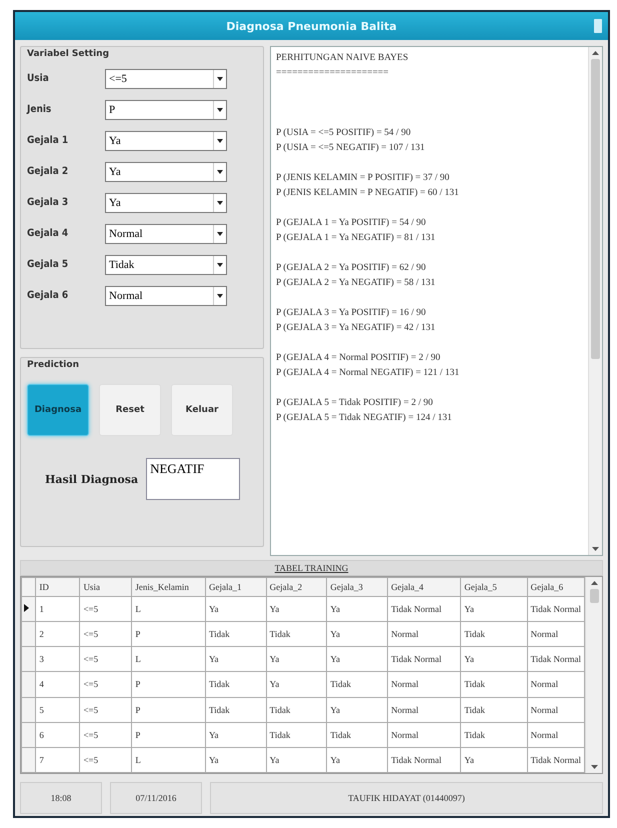 The image size is (617, 828). Describe the element at coordinates (351, 313) in the screenshot. I see `calculation-line: P (GEJALA 3 = Ya POSITIF) = 16 / 90` at that location.